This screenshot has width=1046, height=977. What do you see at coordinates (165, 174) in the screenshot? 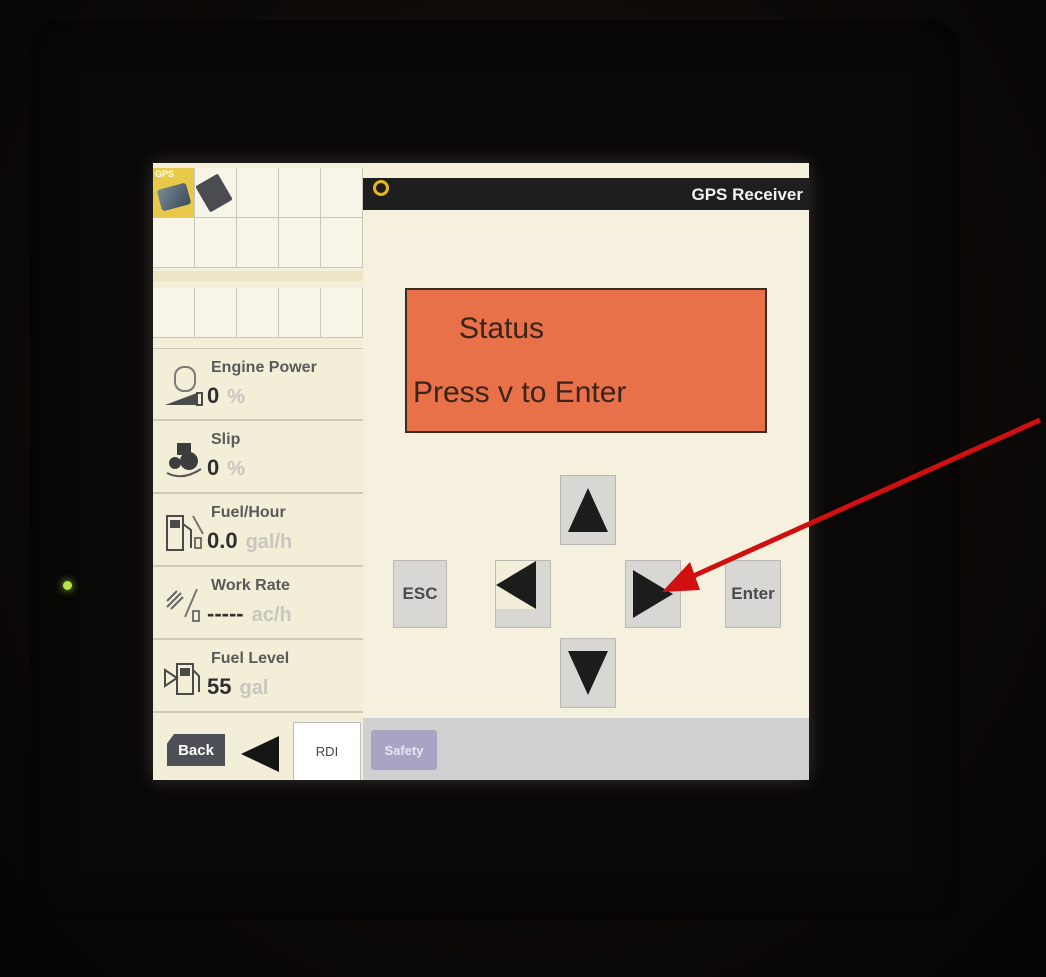
I see `gps-tile-label: GPS` at bounding box center [165, 174].